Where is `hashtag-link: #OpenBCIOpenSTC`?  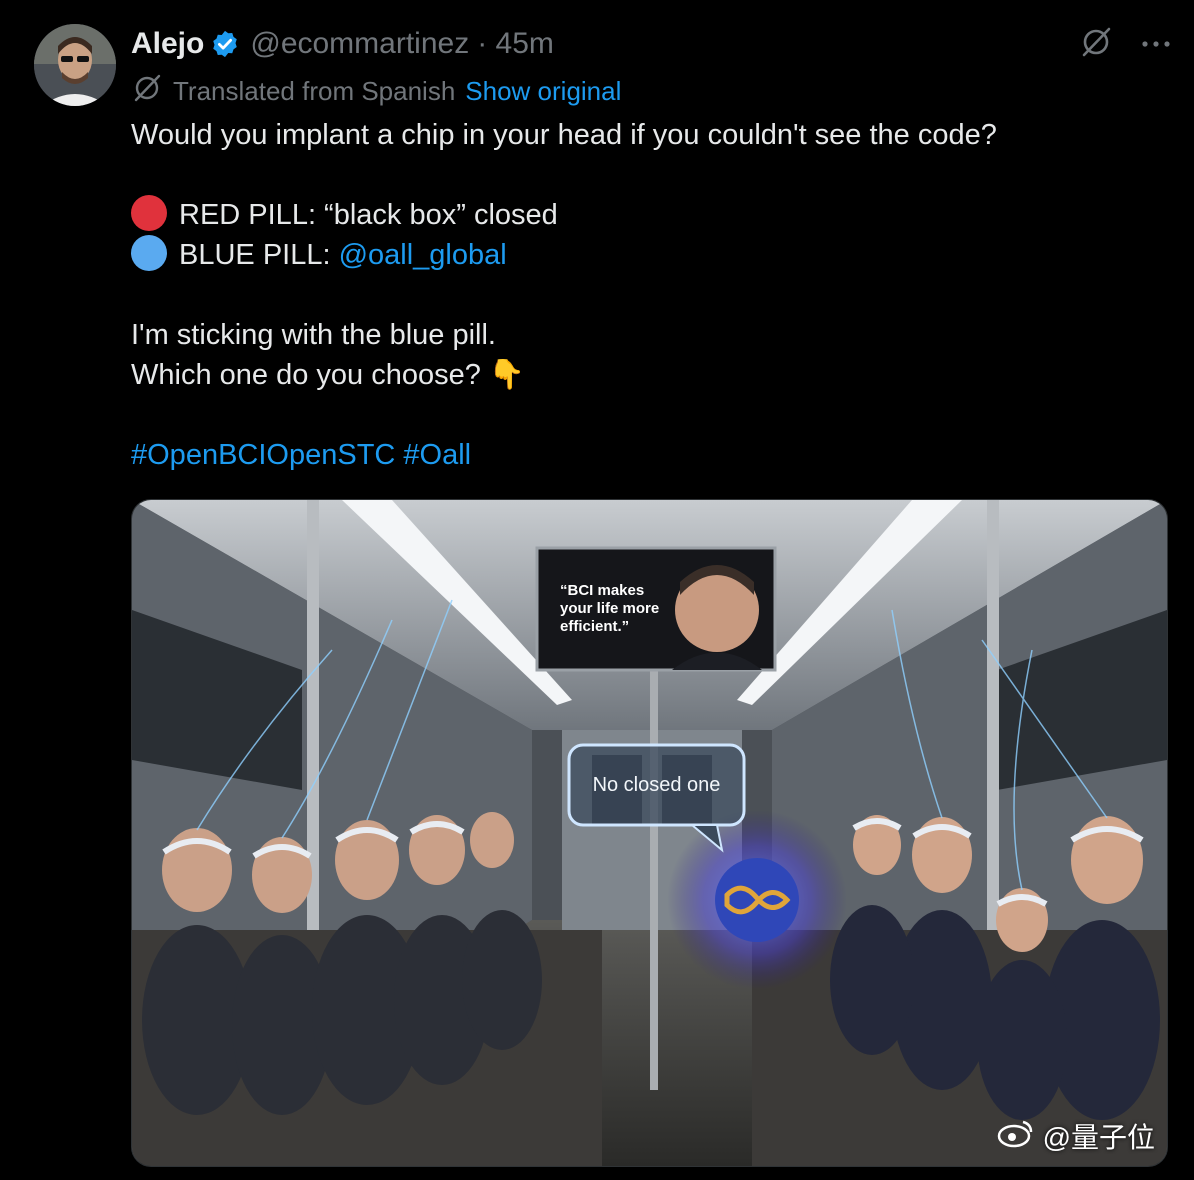 hashtag-link: #OpenBCIOpenSTC is located at coordinates (263, 455).